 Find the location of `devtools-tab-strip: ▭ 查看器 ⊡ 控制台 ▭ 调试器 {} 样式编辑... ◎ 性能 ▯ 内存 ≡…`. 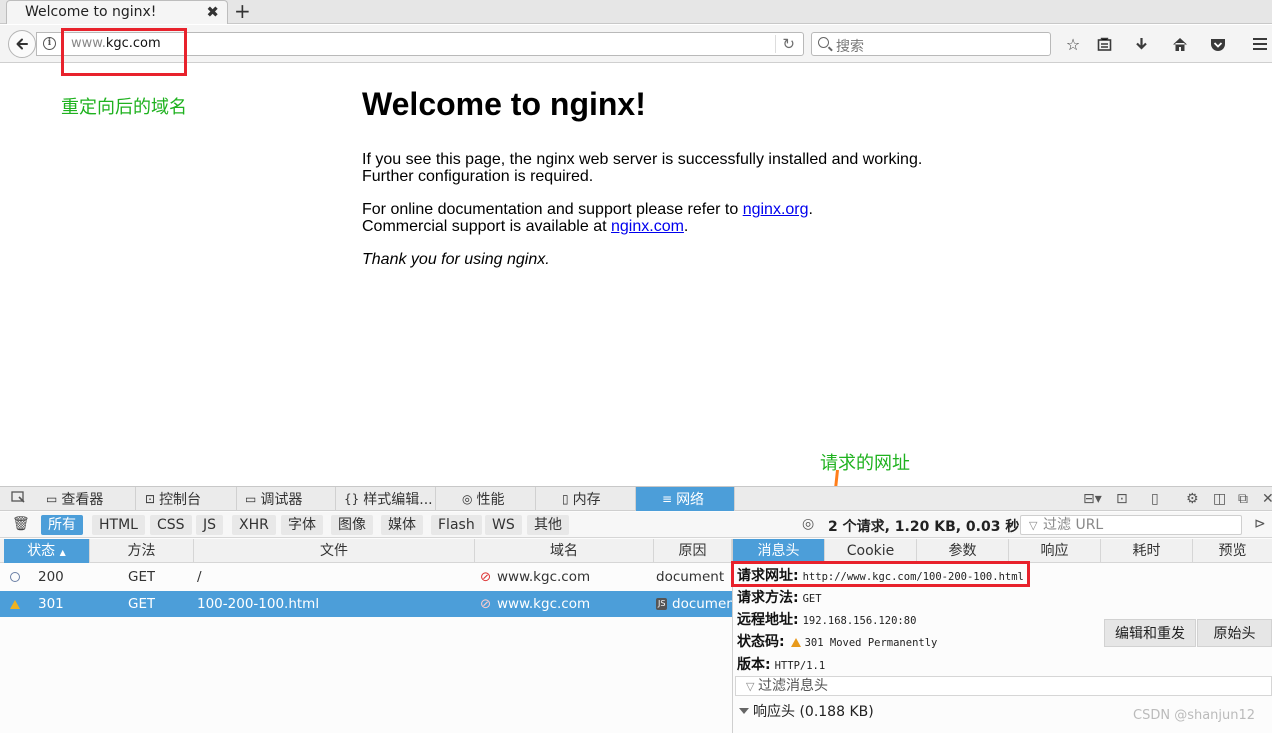

devtools-tab-strip: ▭ 查看器 ⊡ 控制台 ▭ 调试器 {} 样式编辑... ◎ 性能 ▯ 内存 ≡… is located at coordinates (636, 499).